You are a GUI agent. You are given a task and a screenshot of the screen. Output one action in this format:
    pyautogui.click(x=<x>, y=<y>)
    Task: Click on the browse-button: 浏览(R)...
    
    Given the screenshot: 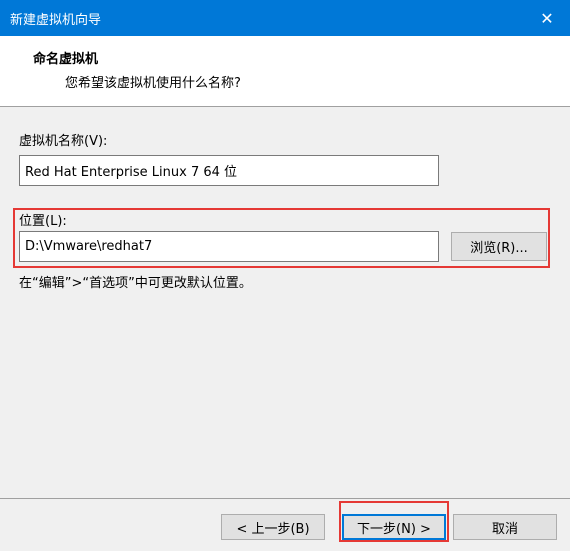 What is the action you would take?
    pyautogui.click(x=499, y=246)
    